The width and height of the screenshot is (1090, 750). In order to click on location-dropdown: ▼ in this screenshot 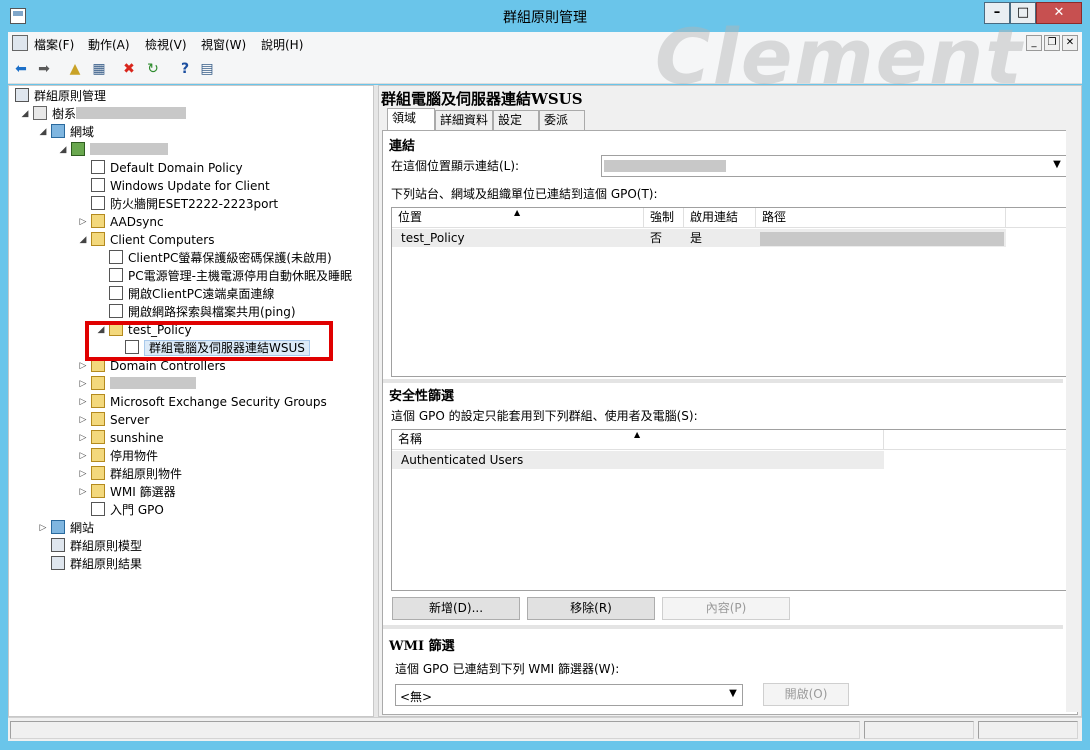, I will do `click(834, 166)`.